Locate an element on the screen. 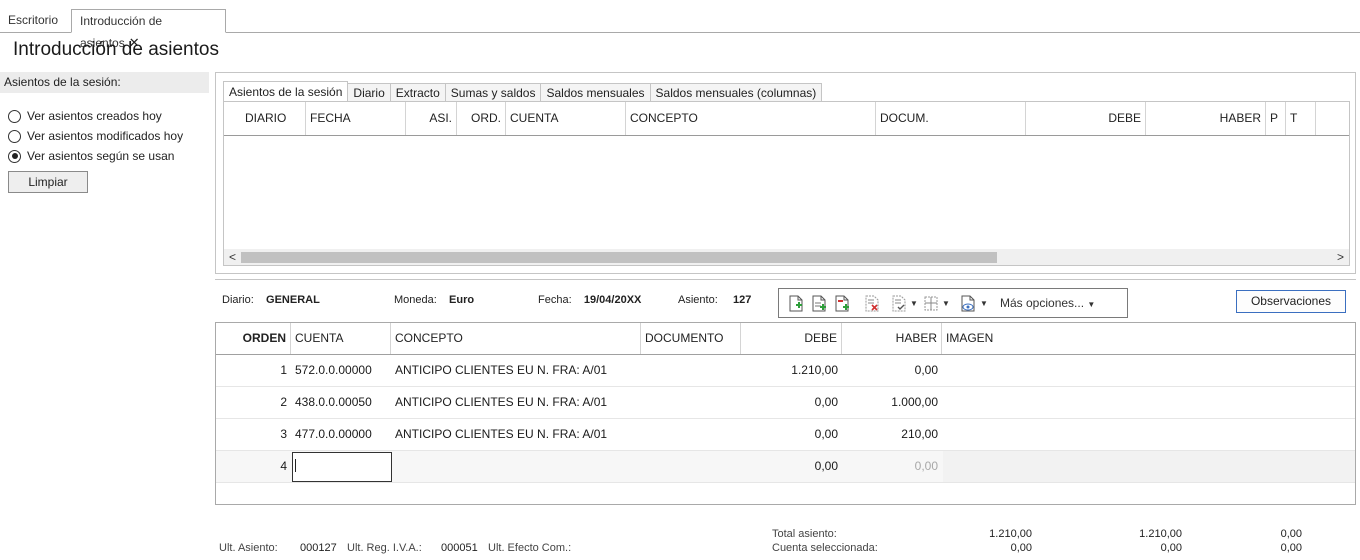 Image resolution: width=1360 pixels, height=560 pixels. cell-cuenta: 438.0.0.00050 is located at coordinates (341, 402).